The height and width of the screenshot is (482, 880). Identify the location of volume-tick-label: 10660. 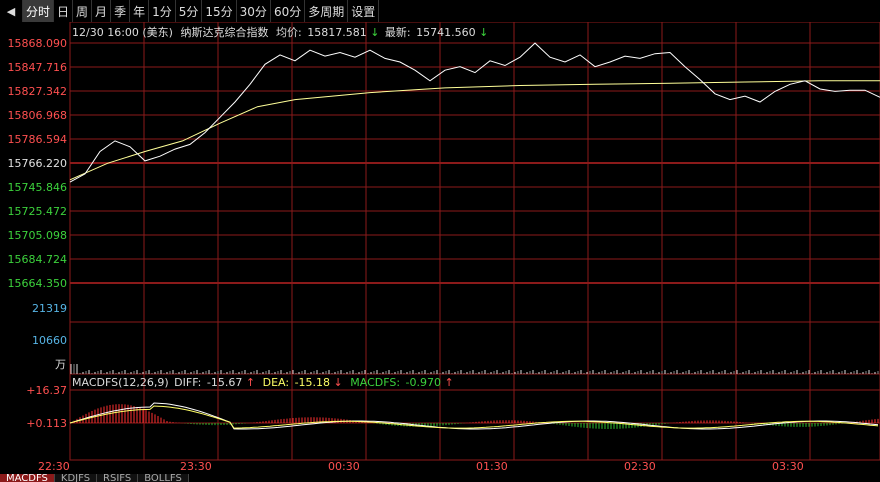
(49, 340).